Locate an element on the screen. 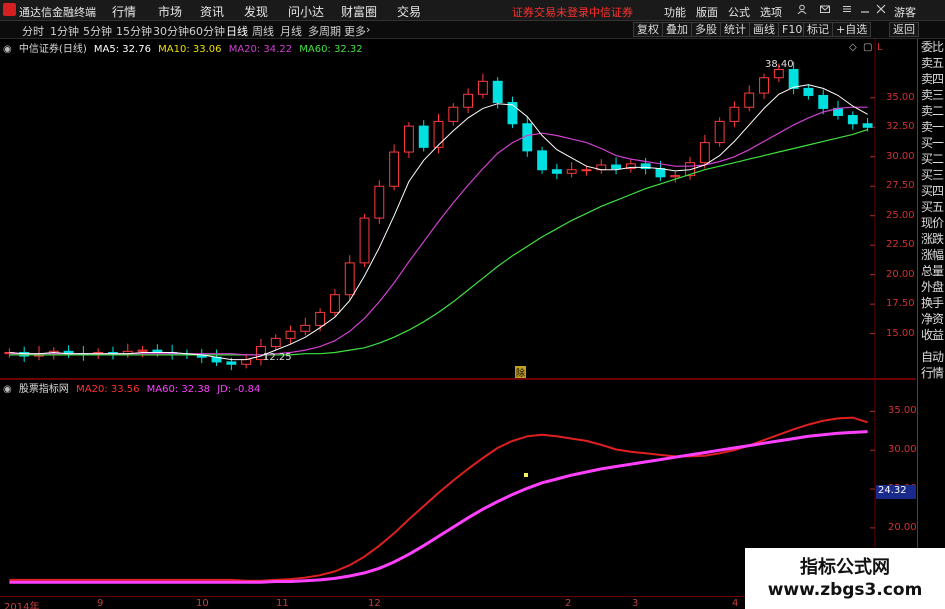 The height and width of the screenshot is (609, 945). minimize-icon is located at coordinates (865, 9).